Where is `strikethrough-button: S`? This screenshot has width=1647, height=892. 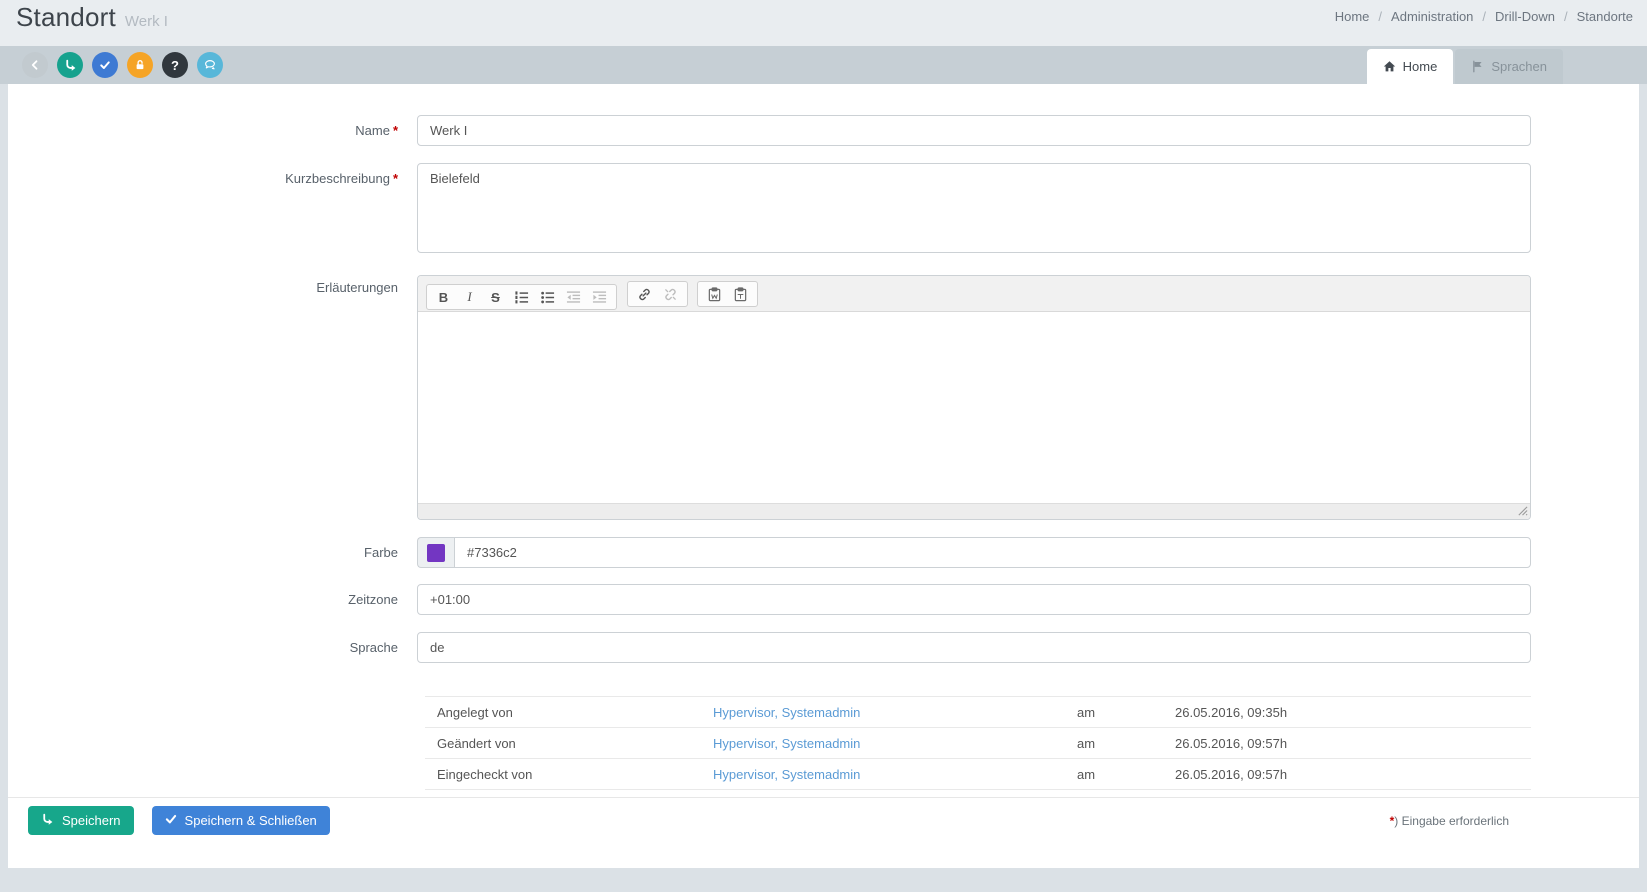
strikethrough-button: S is located at coordinates (495, 297).